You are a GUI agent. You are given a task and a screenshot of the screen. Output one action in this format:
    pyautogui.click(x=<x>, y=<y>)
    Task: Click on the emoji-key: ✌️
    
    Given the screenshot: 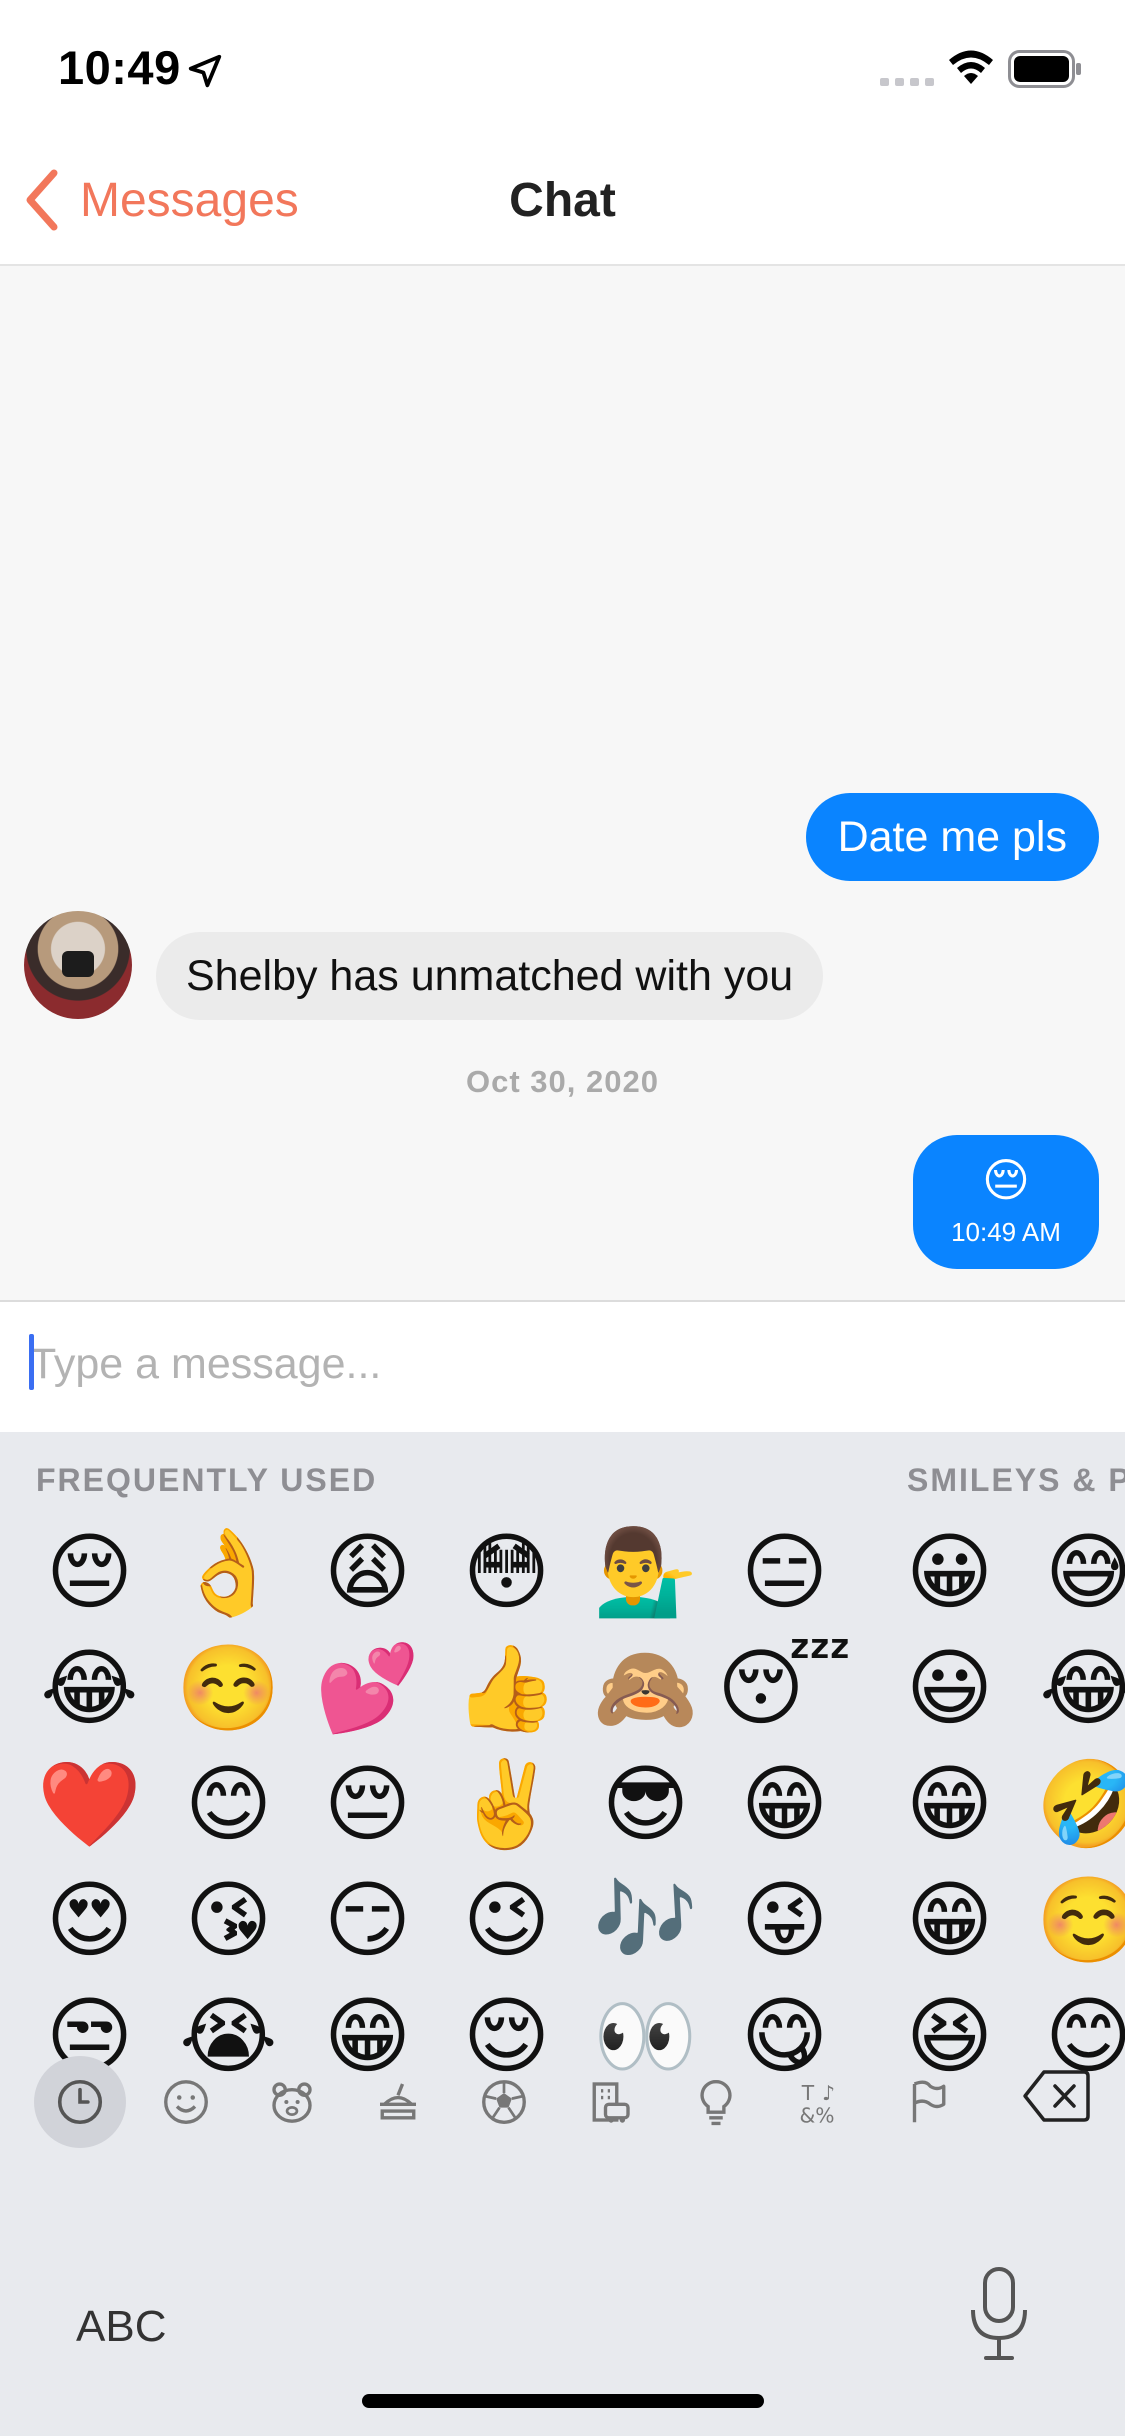 What is the action you would take?
    pyautogui.click(x=506, y=1804)
    